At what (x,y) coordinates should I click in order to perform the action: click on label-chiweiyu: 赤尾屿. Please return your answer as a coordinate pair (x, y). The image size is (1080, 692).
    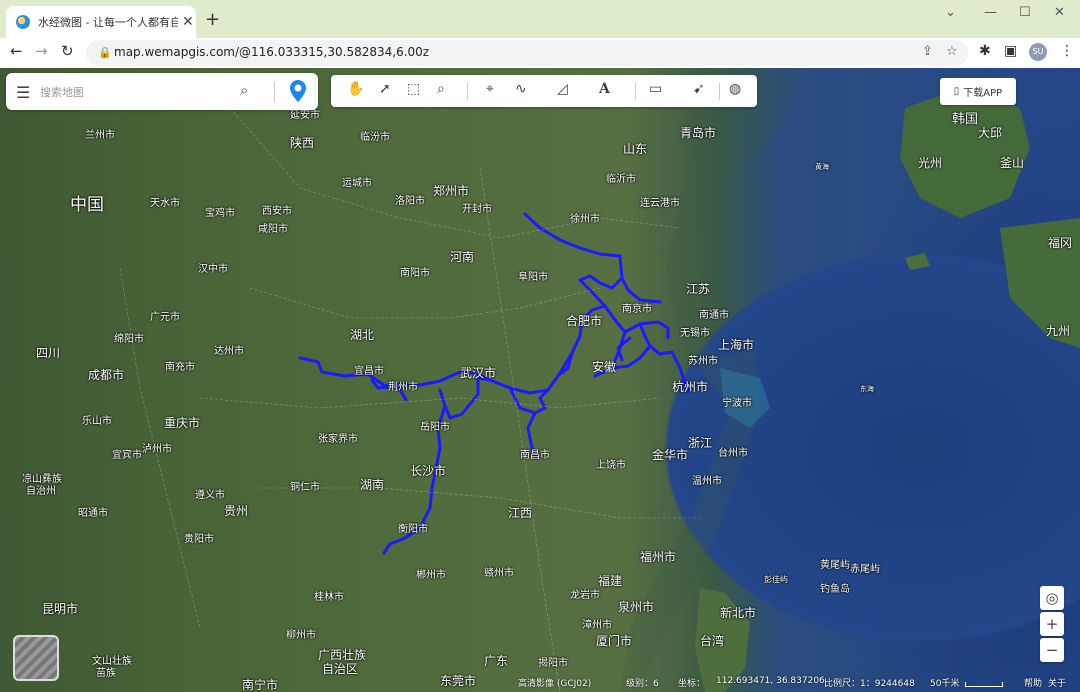
    Looking at the image, I should click on (865, 569).